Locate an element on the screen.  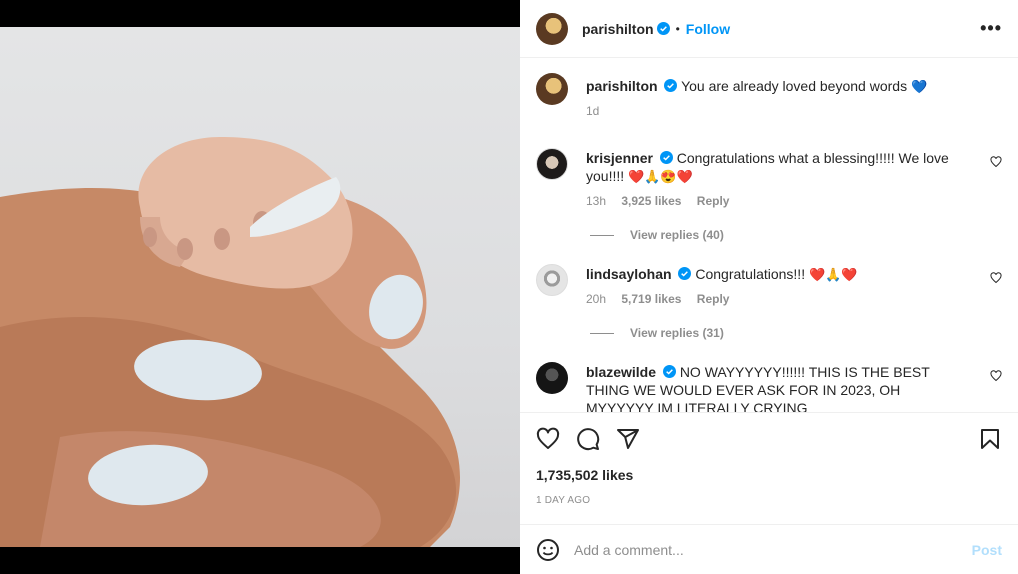
comment-likes: 3,925 likes is located at coordinates (651, 201).